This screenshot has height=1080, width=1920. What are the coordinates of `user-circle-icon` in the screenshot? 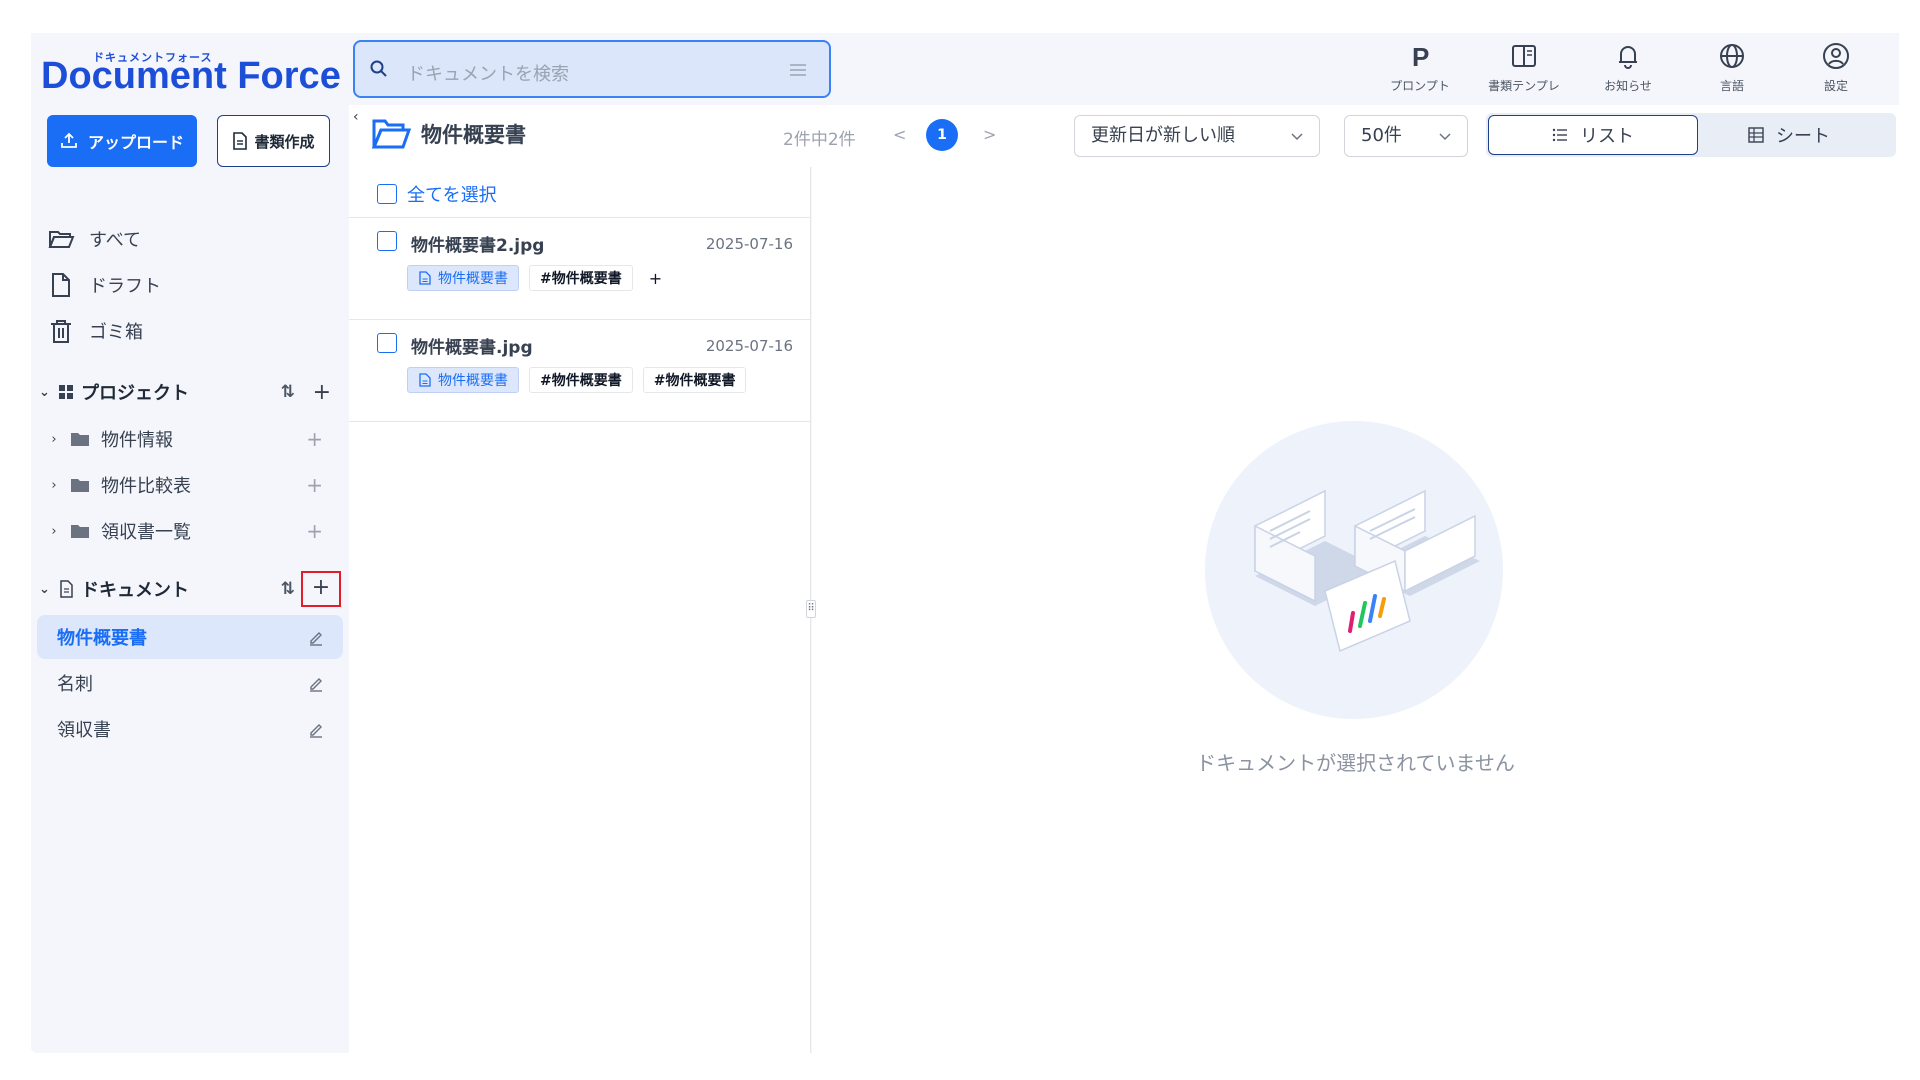 It's located at (1836, 56).